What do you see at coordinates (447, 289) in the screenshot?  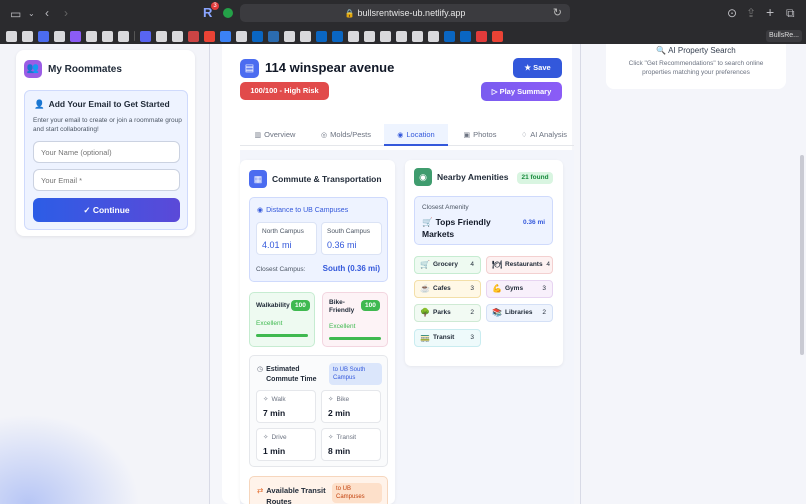 I see `amenity-cafes: ☕ Cafes 3` at bounding box center [447, 289].